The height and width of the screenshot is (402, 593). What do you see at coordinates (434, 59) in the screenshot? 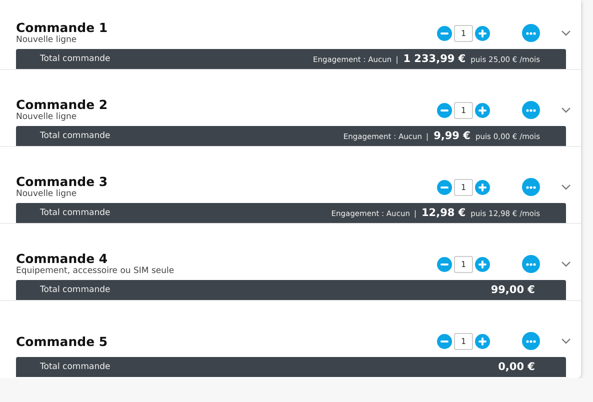
I see `total-price: 1 233,99 €` at bounding box center [434, 59].